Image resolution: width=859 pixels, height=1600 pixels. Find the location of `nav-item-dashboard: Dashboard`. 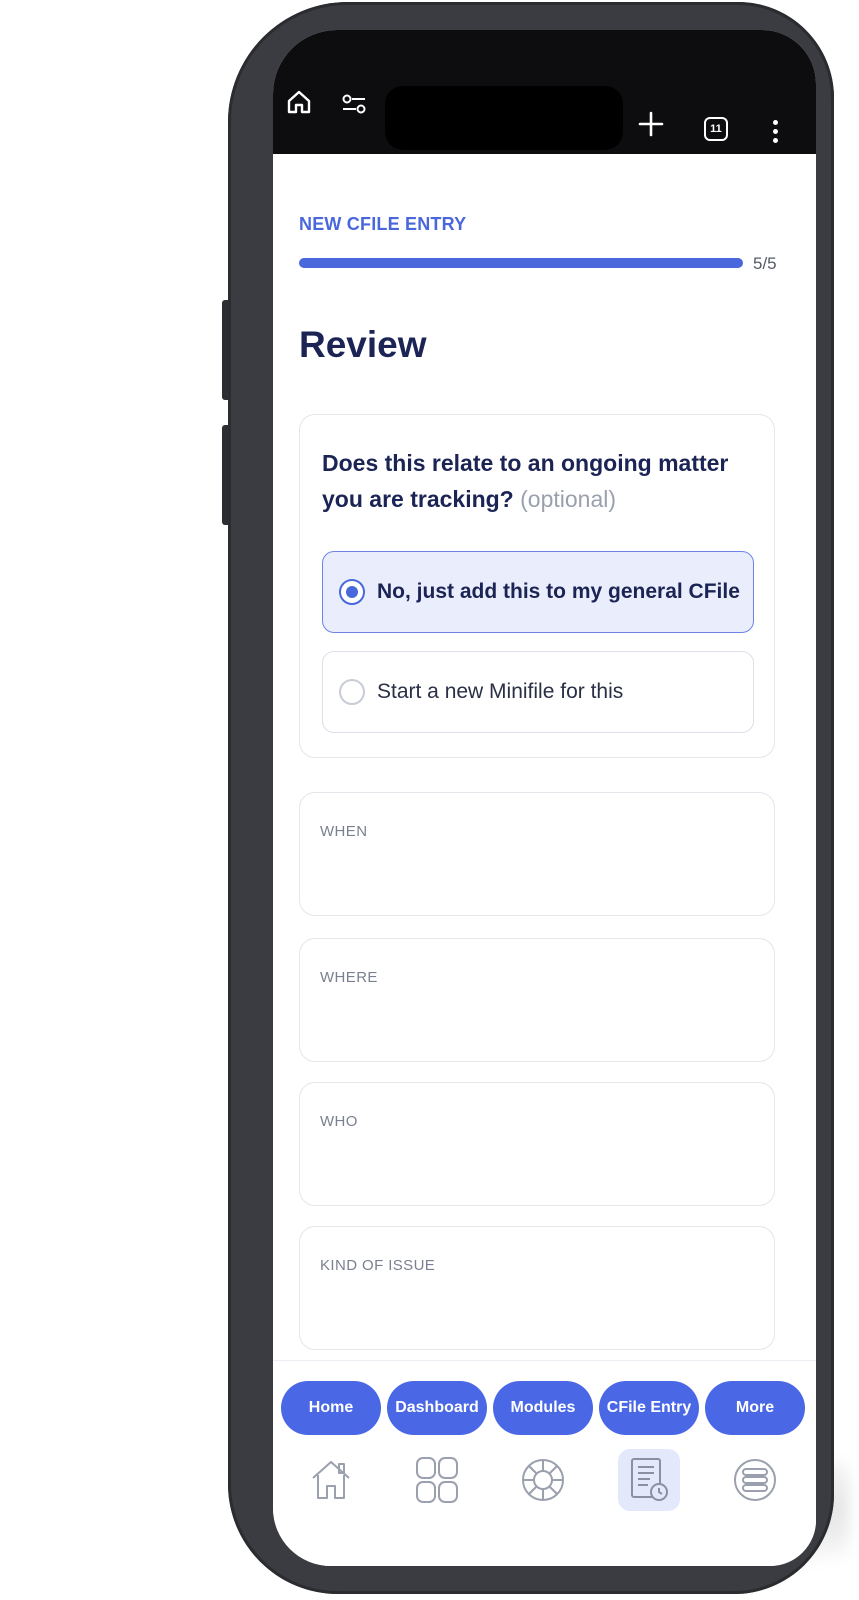

nav-item-dashboard: Dashboard is located at coordinates (437, 1446).